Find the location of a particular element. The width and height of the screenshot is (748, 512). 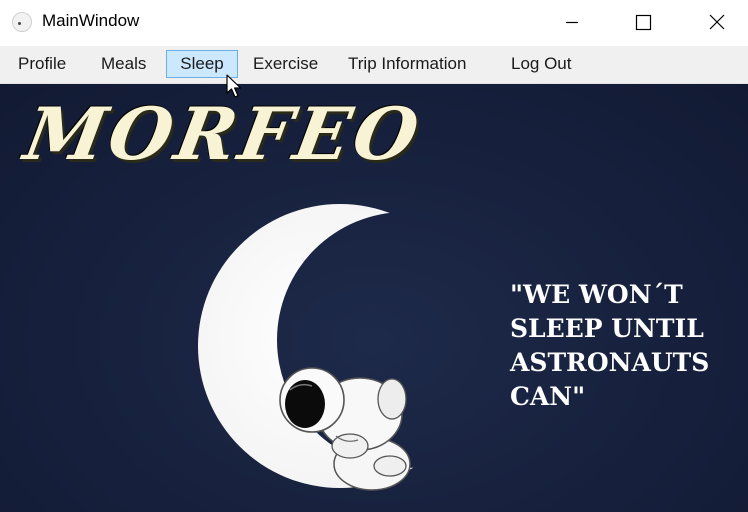

menu-item-trip-information: Trip Information is located at coordinates (407, 64).